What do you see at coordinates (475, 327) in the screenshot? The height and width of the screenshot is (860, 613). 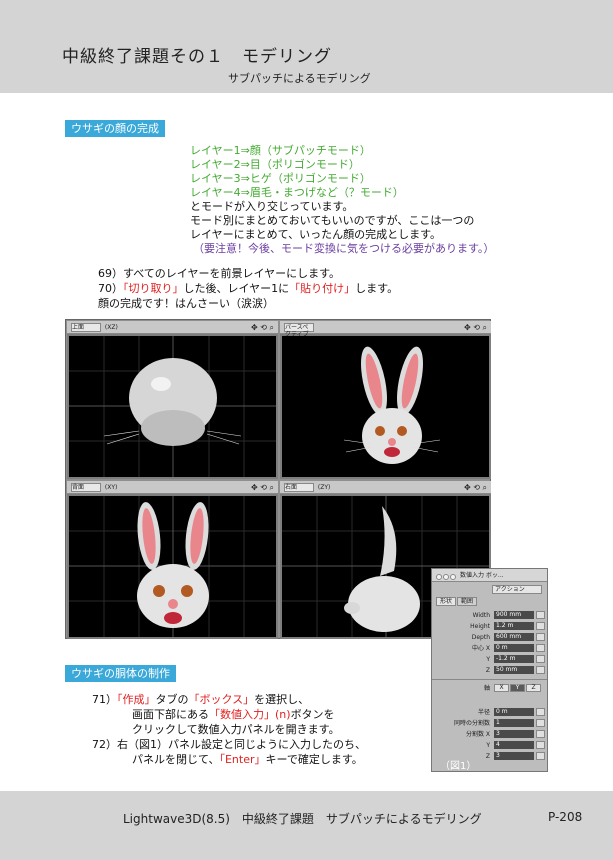 I see `viewport-perspective-controls: ✥ ⟲ ⌕` at bounding box center [475, 327].